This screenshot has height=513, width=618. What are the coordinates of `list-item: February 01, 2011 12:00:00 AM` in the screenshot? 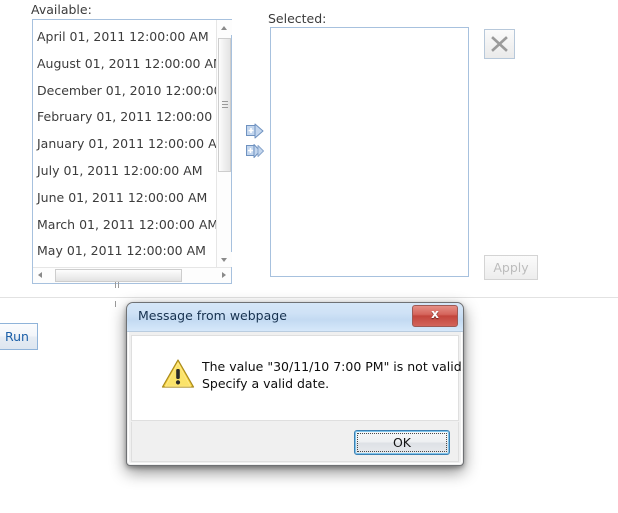 It's located at (127, 117).